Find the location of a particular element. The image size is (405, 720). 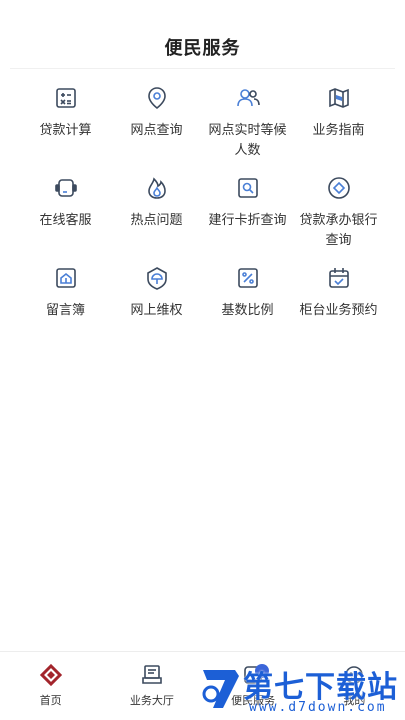

service-label: 网上维权 is located at coordinates (156, 310).